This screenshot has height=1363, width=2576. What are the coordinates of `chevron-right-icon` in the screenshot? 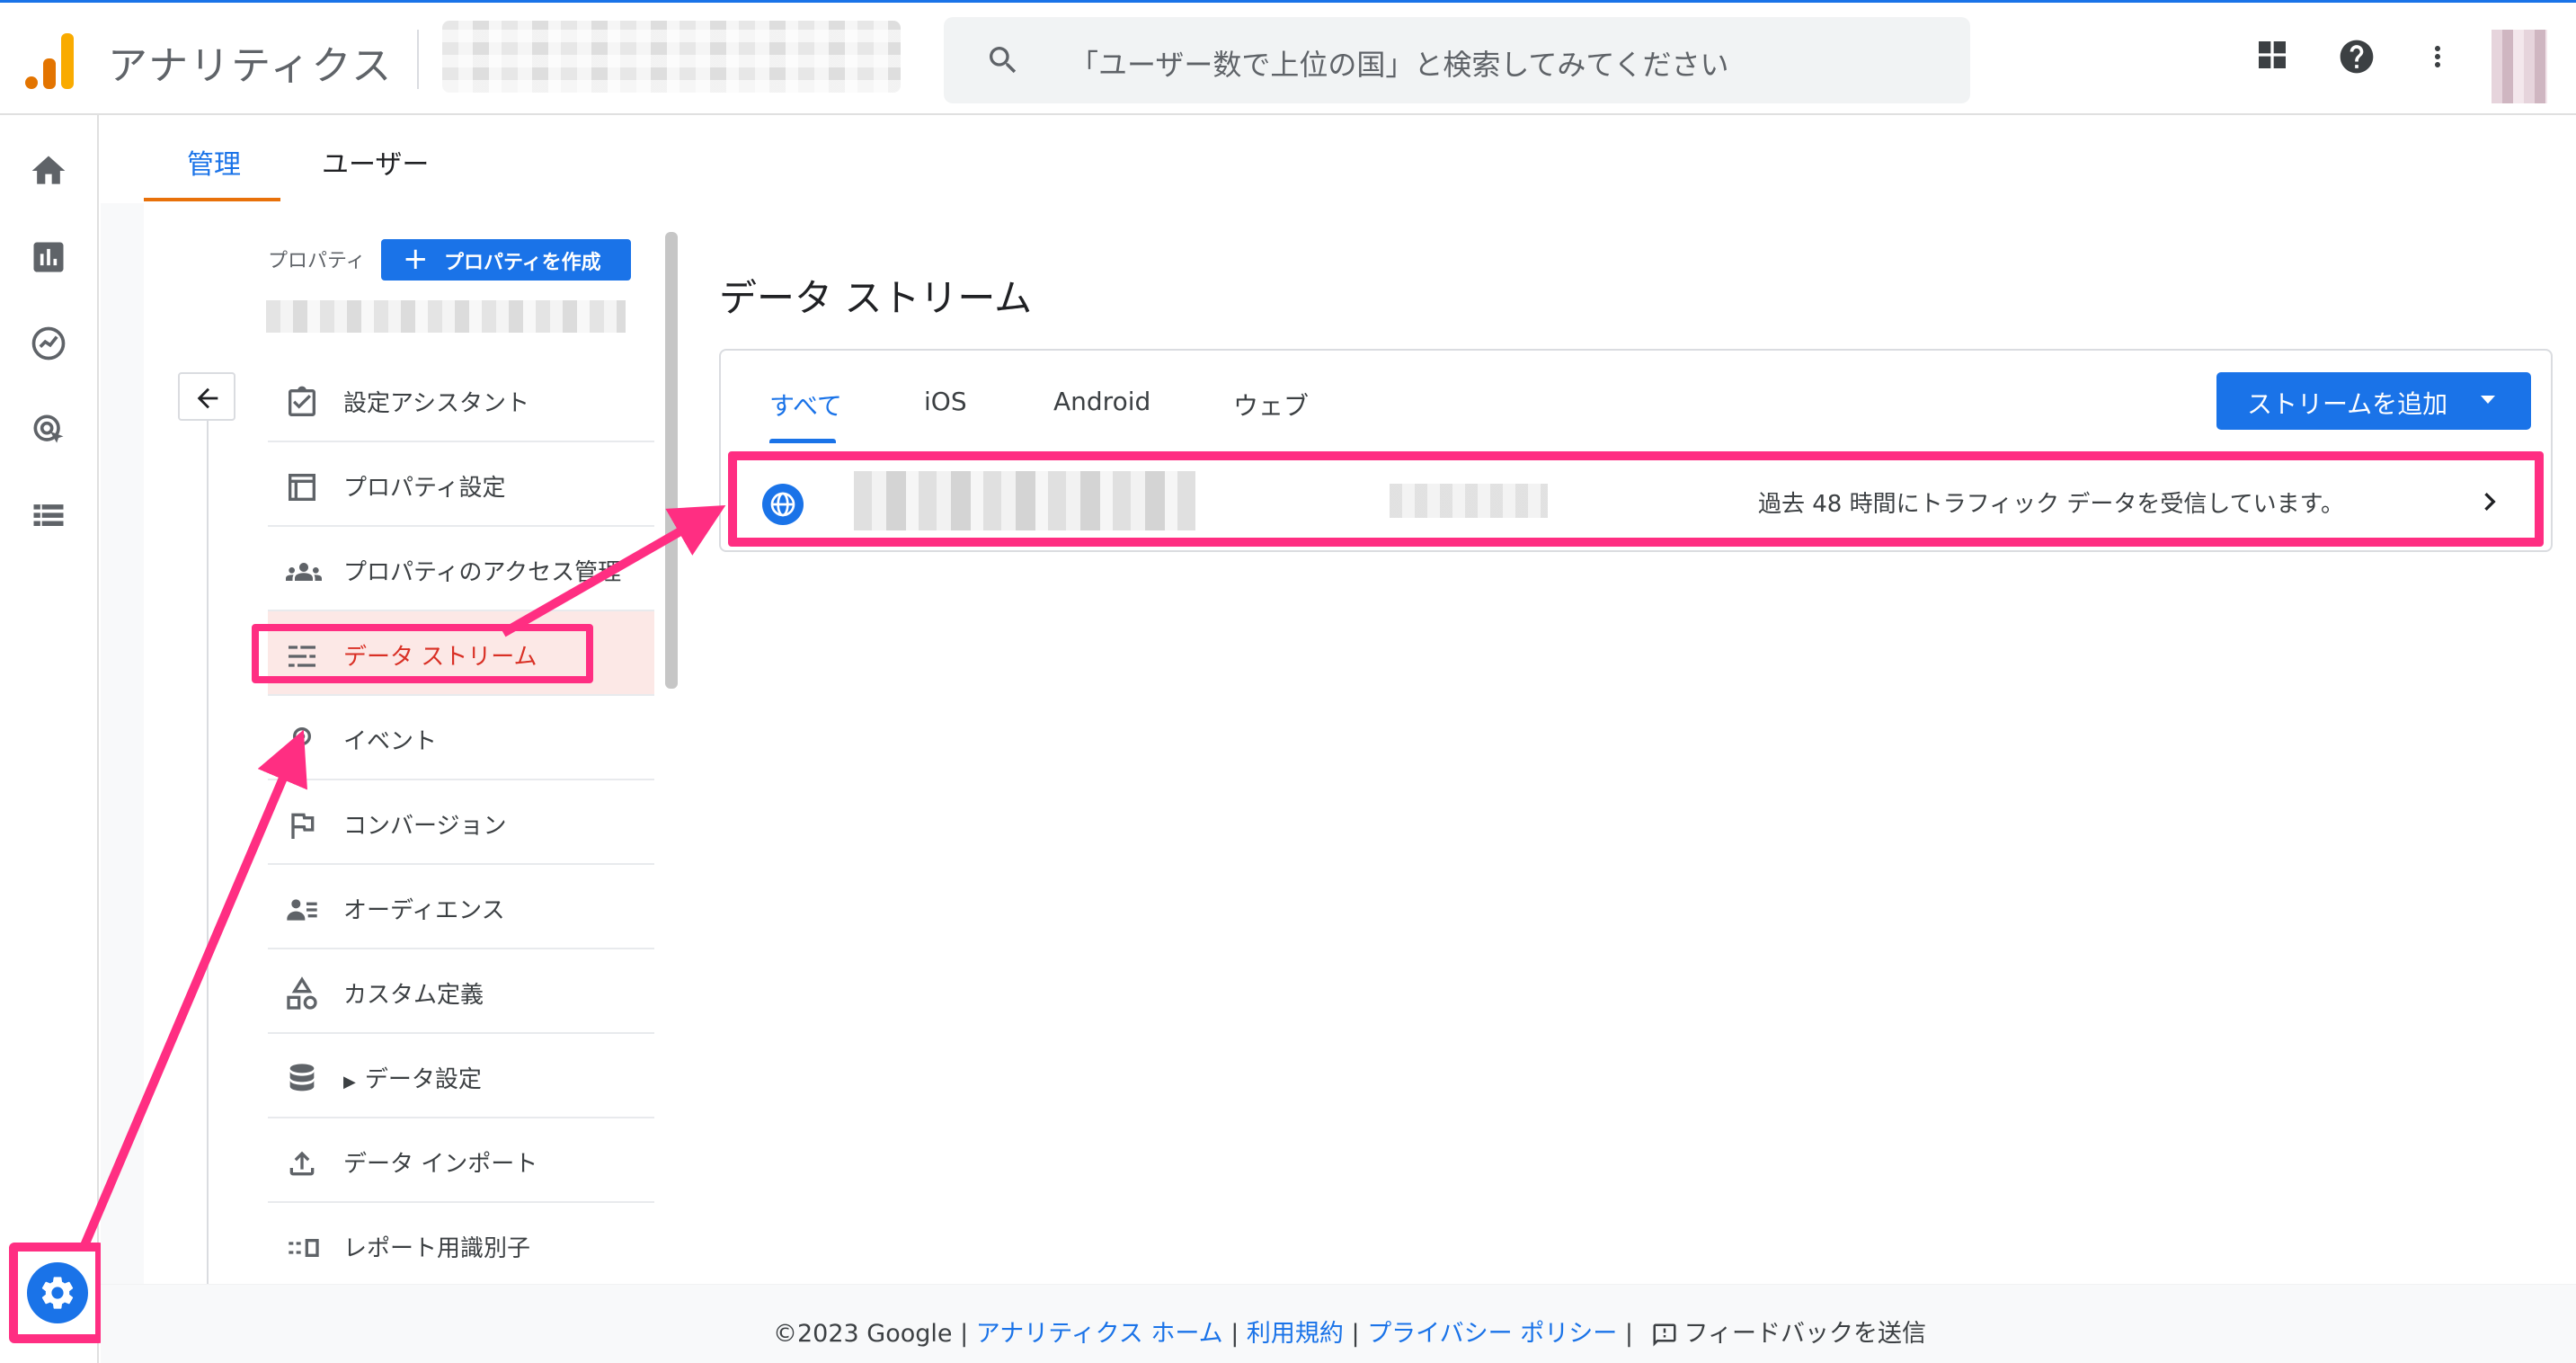 It's located at (2490, 502).